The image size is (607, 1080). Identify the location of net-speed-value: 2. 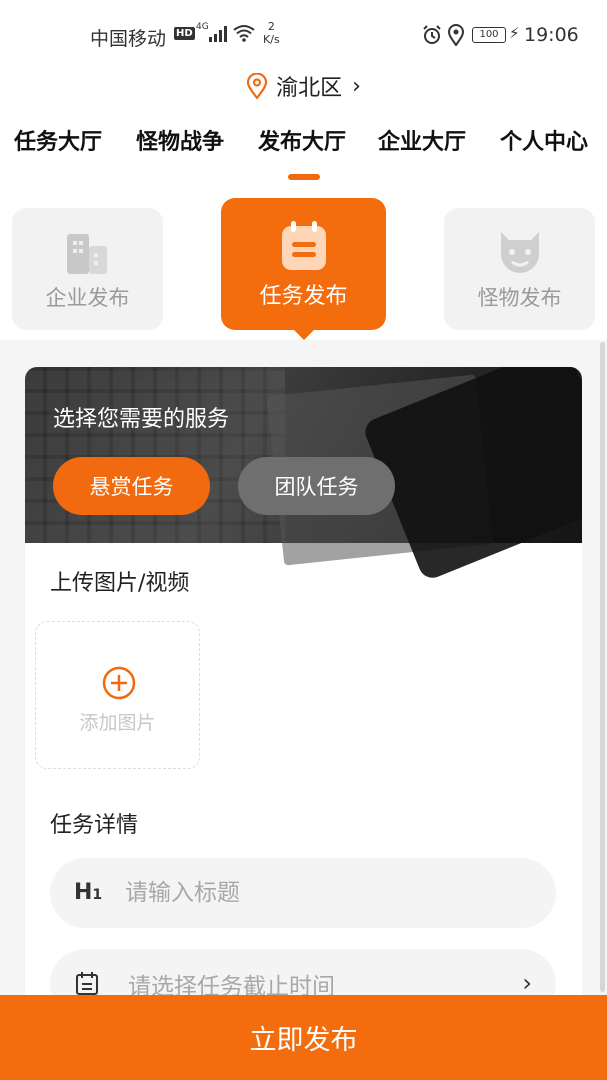
(271, 26).